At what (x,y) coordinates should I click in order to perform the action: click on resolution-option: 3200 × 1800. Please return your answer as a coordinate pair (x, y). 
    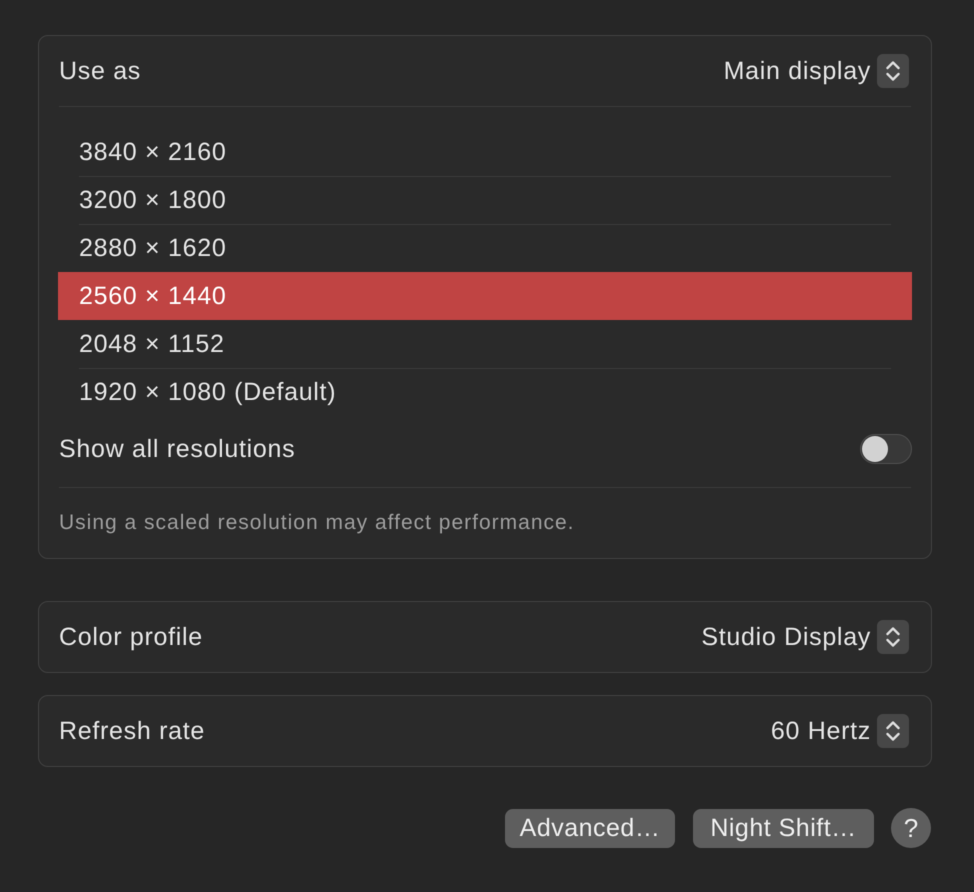
    Looking at the image, I should click on (485, 200).